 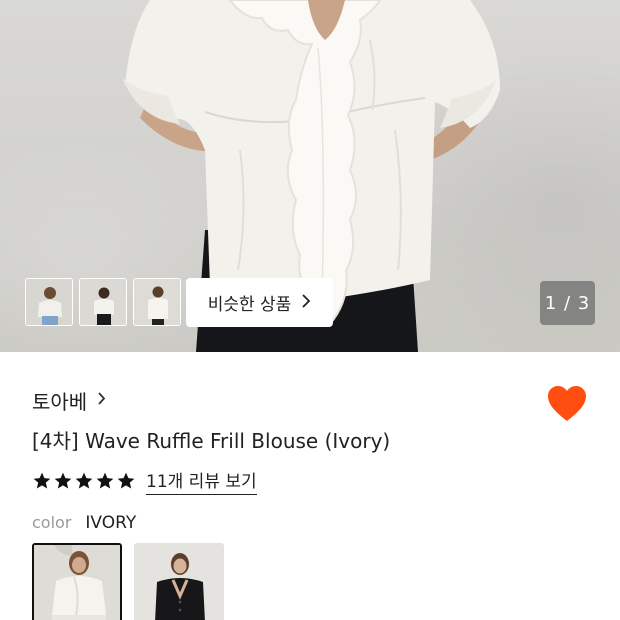 What do you see at coordinates (201, 481) in the screenshot?
I see `review-link: 11개 리뷰 보기` at bounding box center [201, 481].